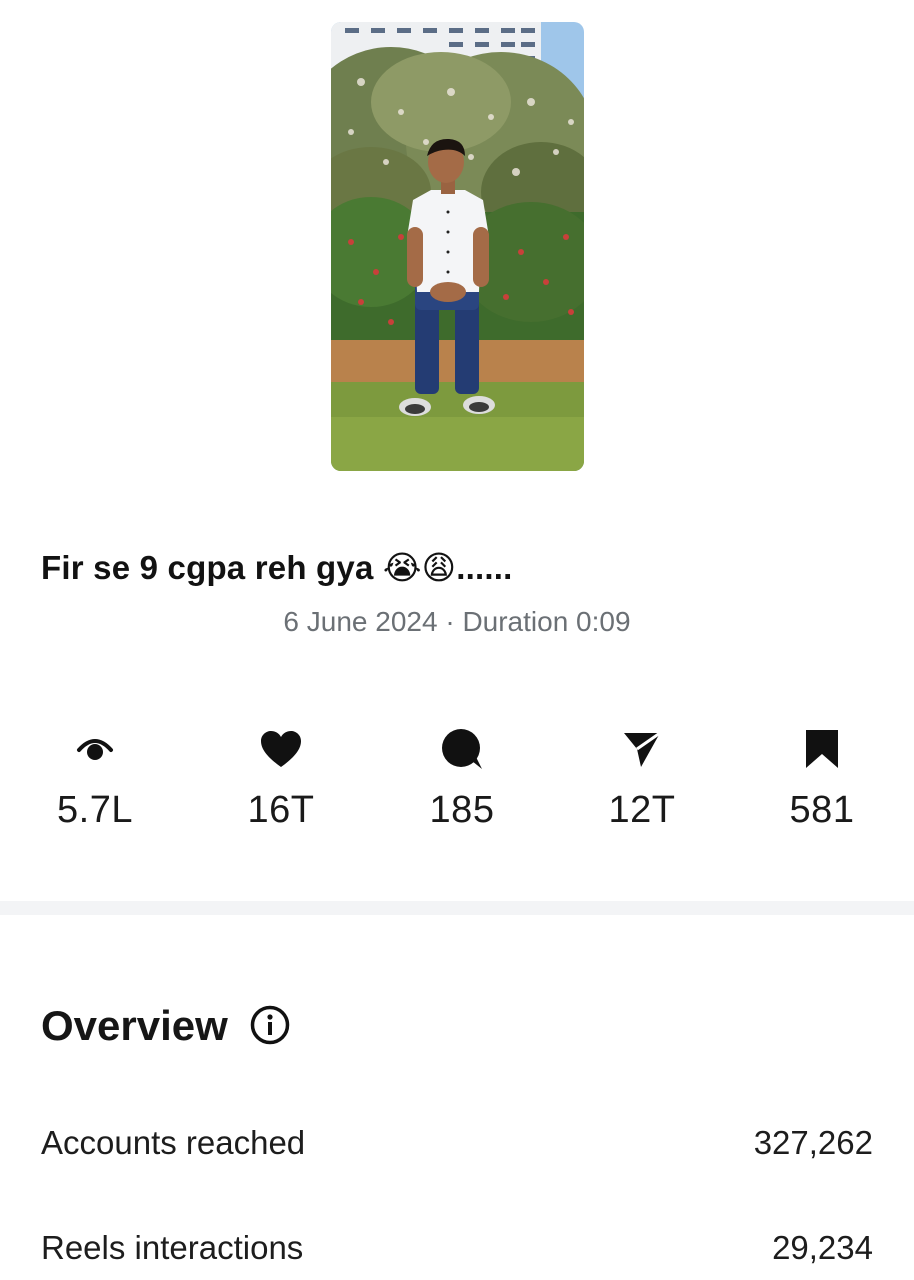 The height and width of the screenshot is (1280, 914). I want to click on stat-likes: 16T, so click(281, 778).